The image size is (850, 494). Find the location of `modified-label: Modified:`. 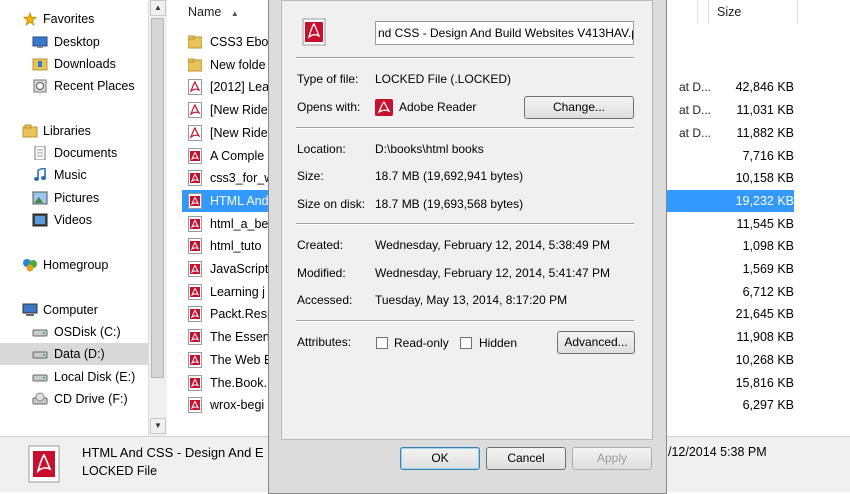

modified-label: Modified: is located at coordinates (321, 273).